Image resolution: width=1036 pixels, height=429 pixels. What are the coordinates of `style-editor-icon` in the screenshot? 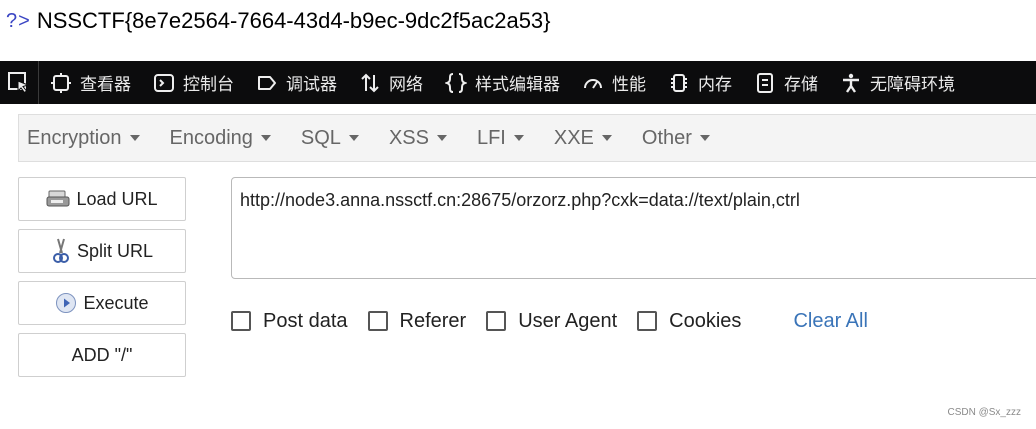 It's located at (456, 83).